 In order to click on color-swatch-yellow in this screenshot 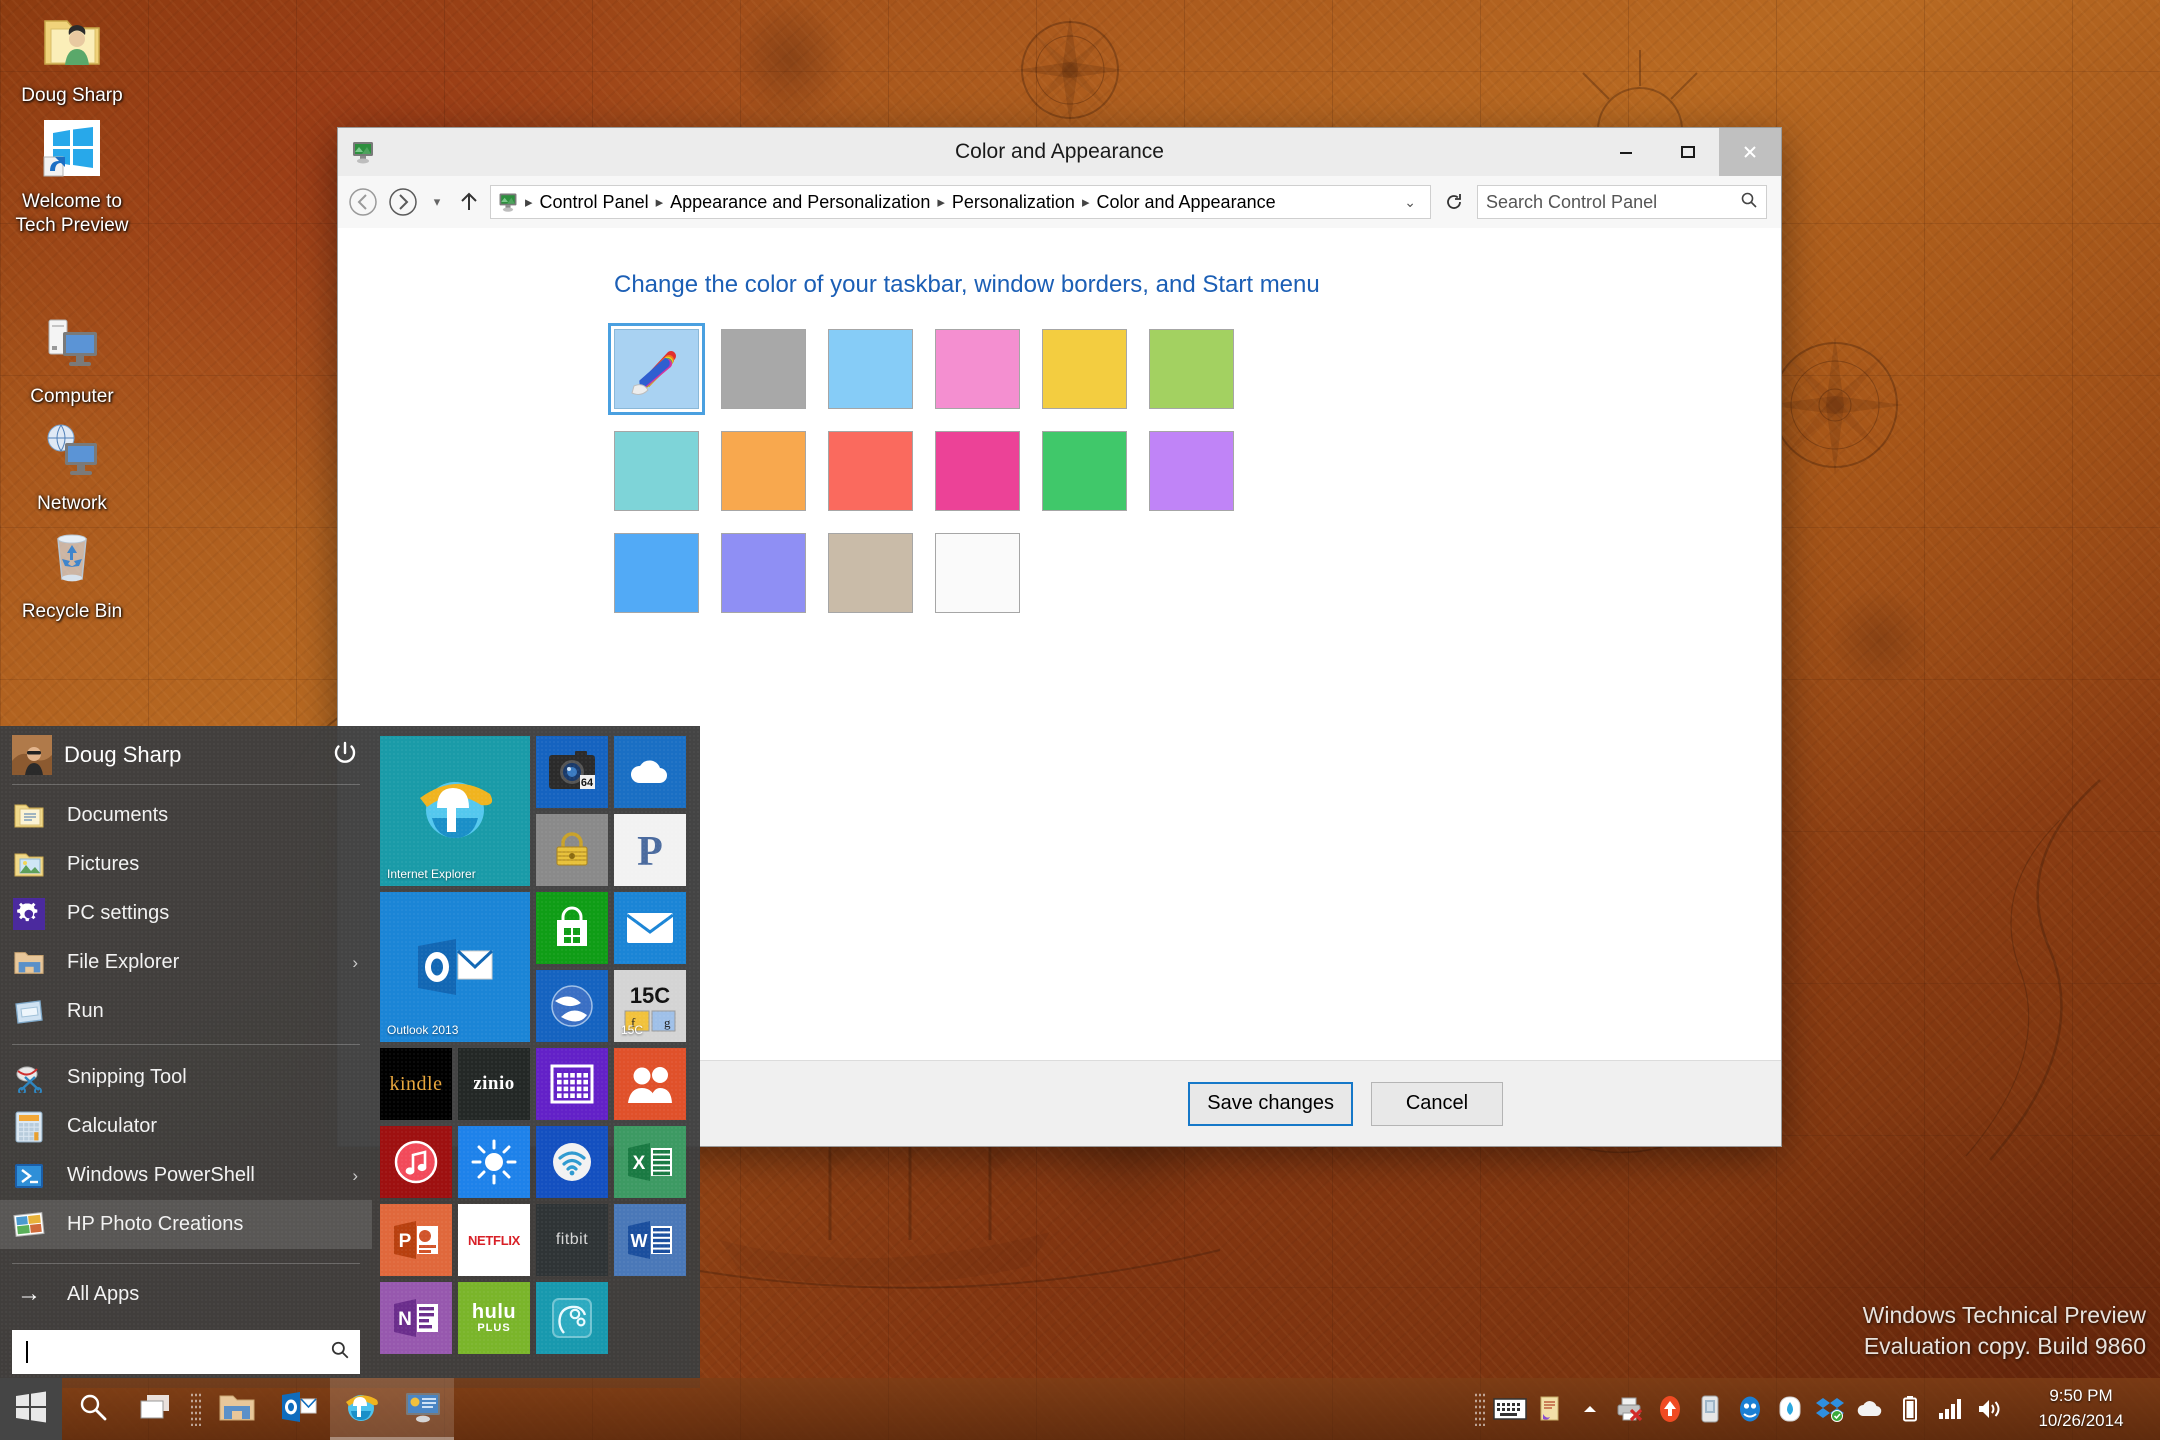, I will do `click(1084, 369)`.